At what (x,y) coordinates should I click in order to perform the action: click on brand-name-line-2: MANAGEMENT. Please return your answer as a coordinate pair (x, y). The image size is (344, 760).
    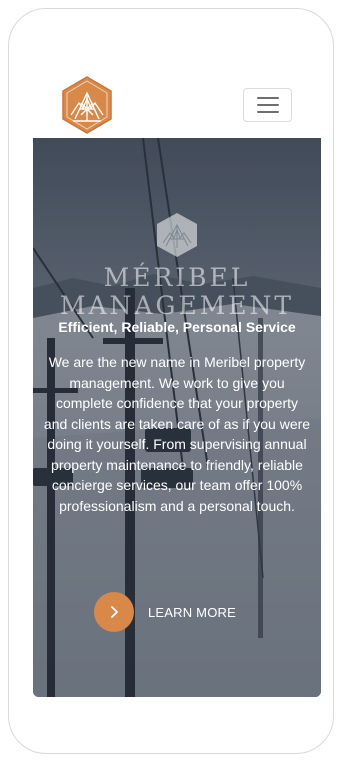
    Looking at the image, I should click on (177, 305).